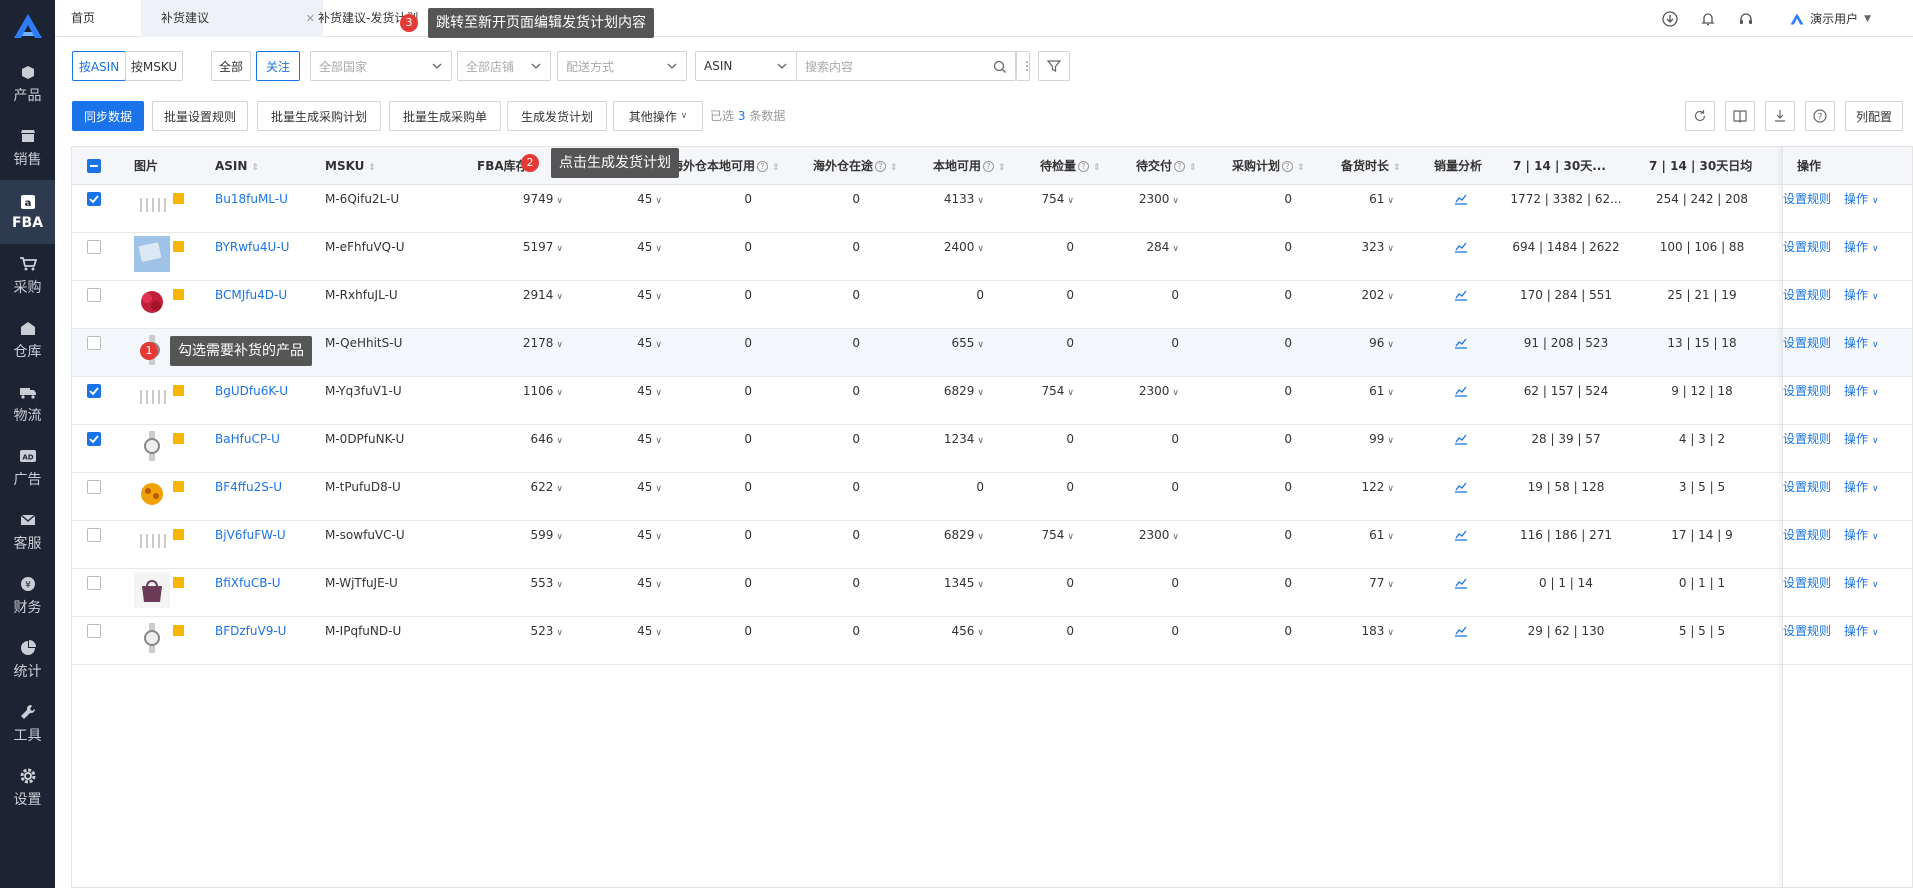 The image size is (1913, 888). What do you see at coordinates (1874, 116) in the screenshot?
I see `column-config-button: 列配置` at bounding box center [1874, 116].